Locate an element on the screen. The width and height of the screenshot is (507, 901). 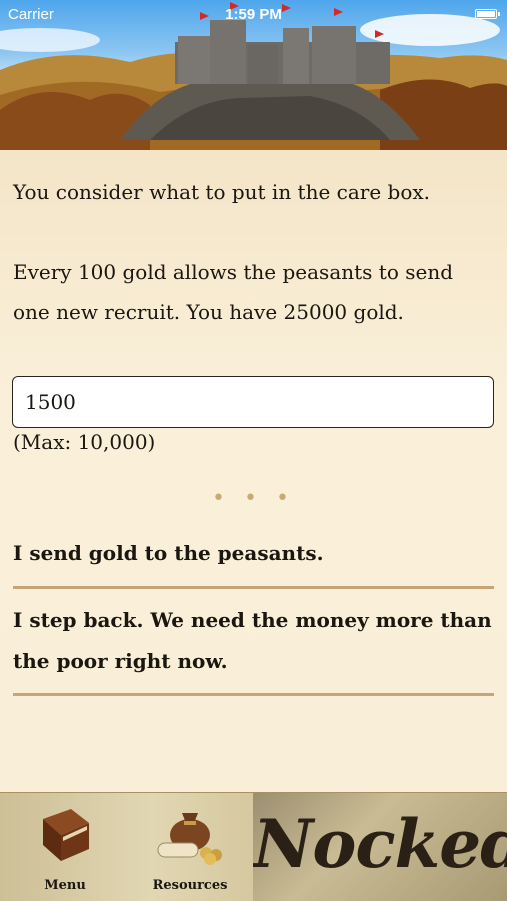
bottom-toolbar: Menu Resources Nocked! is located at coordinates (253, 846).